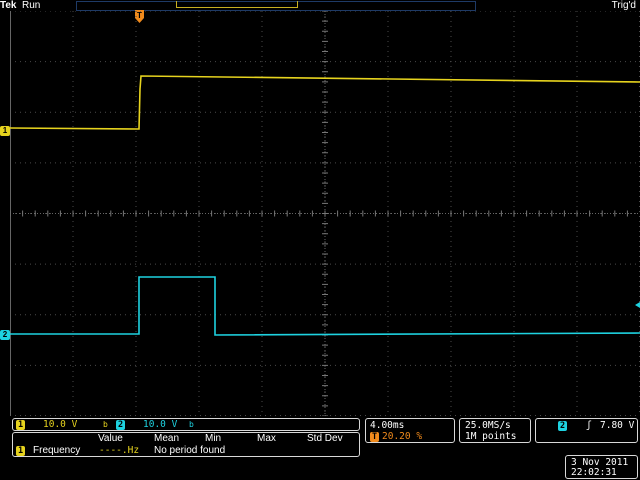 This screenshot has height=480, width=640. What do you see at coordinates (213, 438) in the screenshot?
I see `meas-header-min: Min` at bounding box center [213, 438].